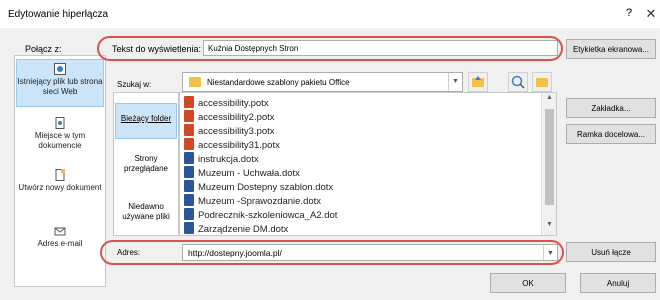  I want to click on browse-web-icon, so click(518, 82).